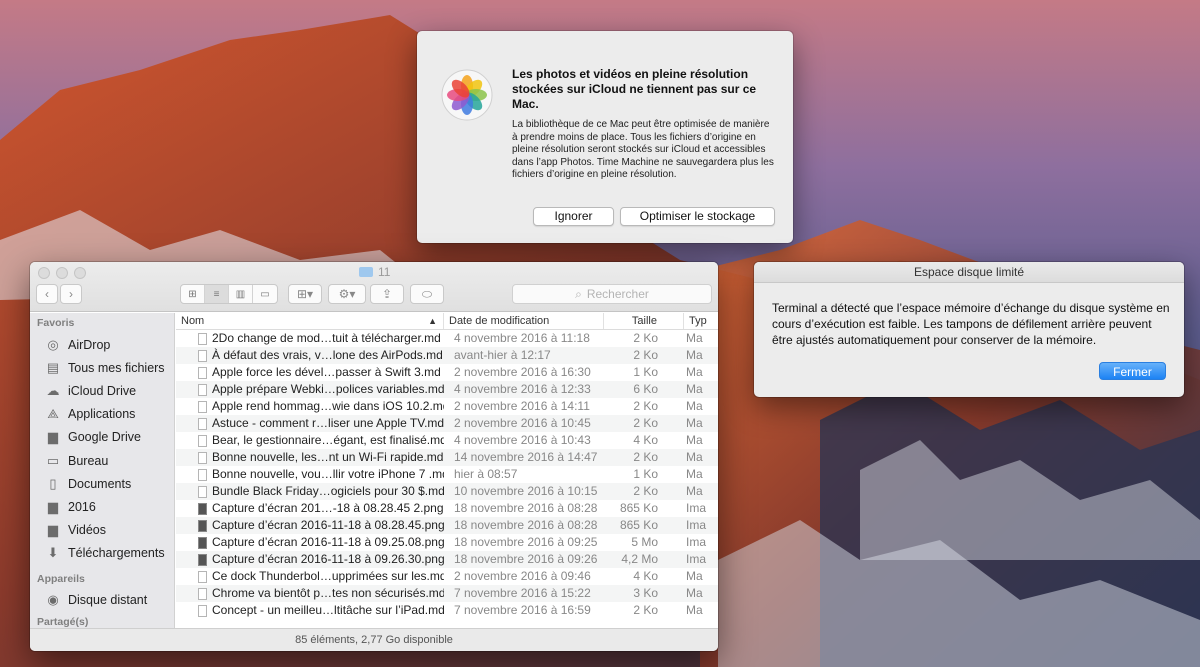 Image resolution: width=1200 pixels, height=667 pixels. I want to click on file-size: 4,2 Mo, so click(639, 559).